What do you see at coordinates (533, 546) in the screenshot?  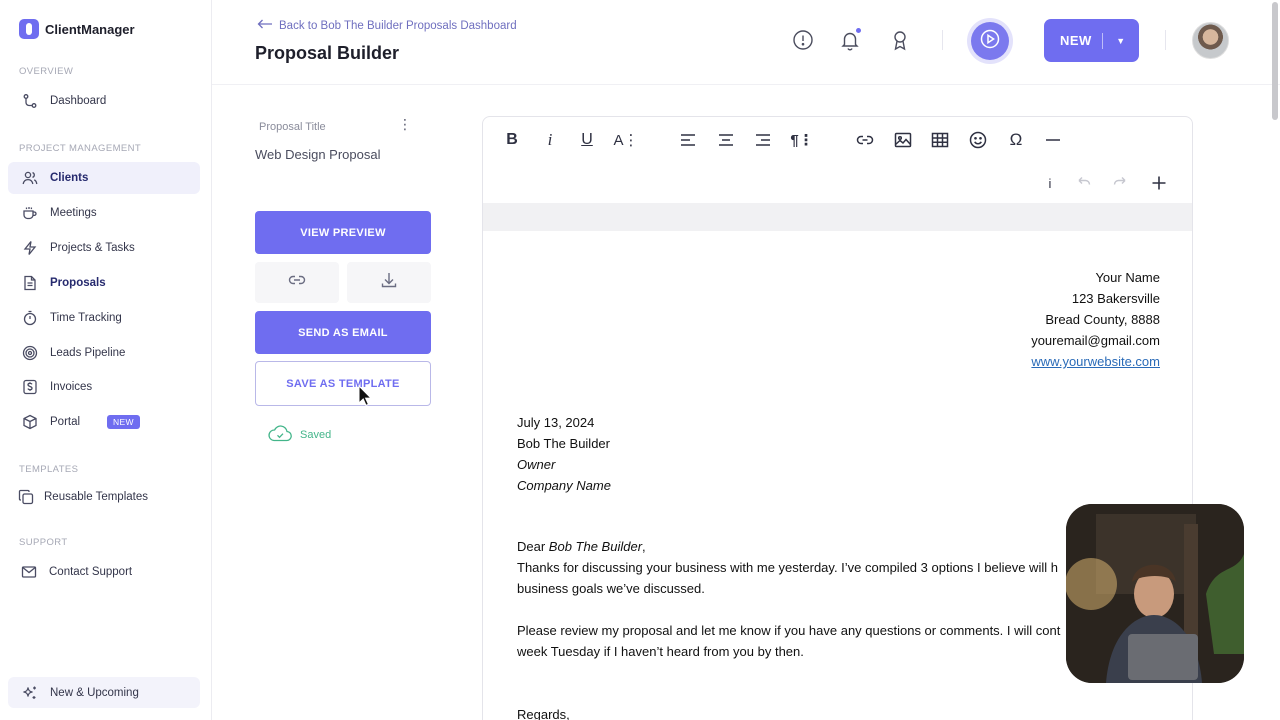 I see `greeting-prefix: Dear` at bounding box center [533, 546].